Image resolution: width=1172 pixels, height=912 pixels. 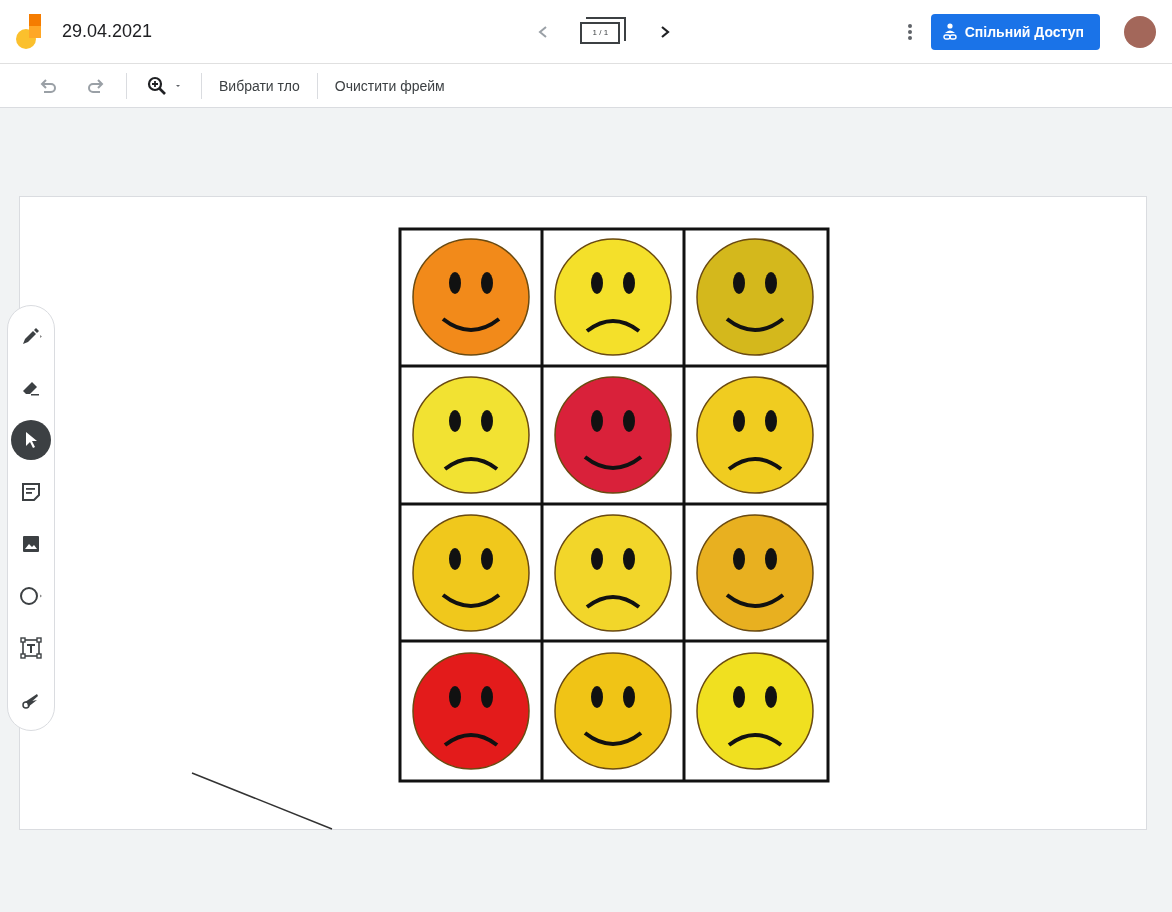 What do you see at coordinates (949, 31) in the screenshot?
I see `person-link-icon` at bounding box center [949, 31].